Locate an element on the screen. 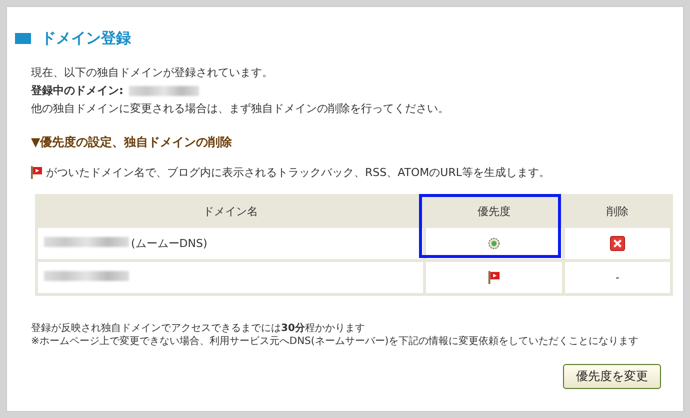 The image size is (690, 418). section-heading: ▼優先度の設定、独自ドメインの削除 is located at coordinates (131, 142).